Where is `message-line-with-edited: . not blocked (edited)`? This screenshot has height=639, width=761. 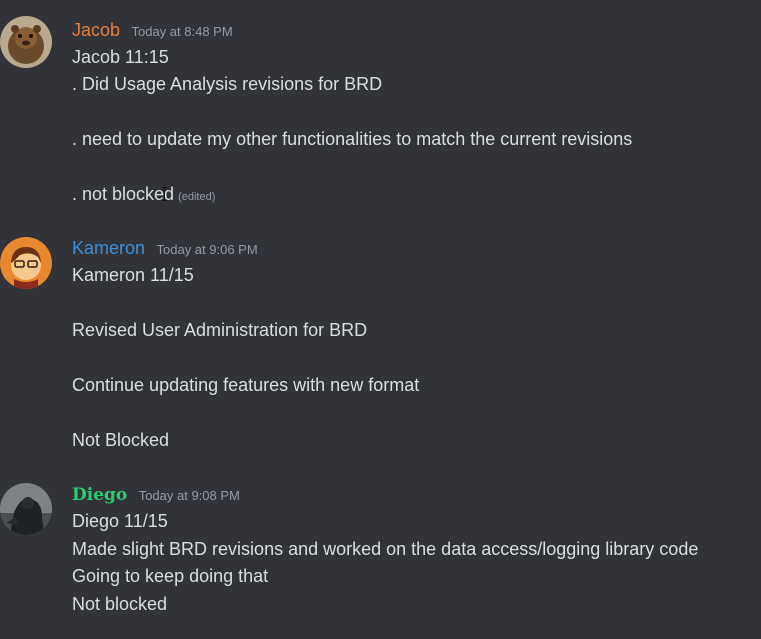
message-line-with-edited: . not blocked (edited) is located at coordinates (143, 194).